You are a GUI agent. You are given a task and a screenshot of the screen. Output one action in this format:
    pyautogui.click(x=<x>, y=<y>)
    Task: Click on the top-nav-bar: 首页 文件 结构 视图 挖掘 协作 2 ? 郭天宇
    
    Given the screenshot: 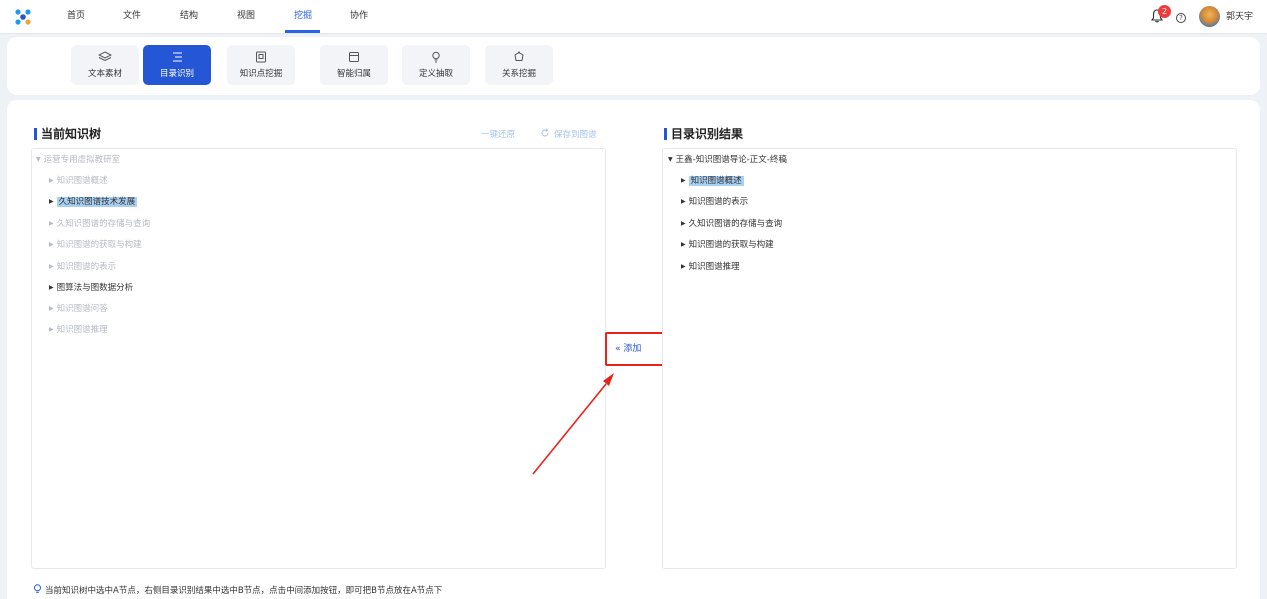 What is the action you would take?
    pyautogui.click(x=633, y=17)
    